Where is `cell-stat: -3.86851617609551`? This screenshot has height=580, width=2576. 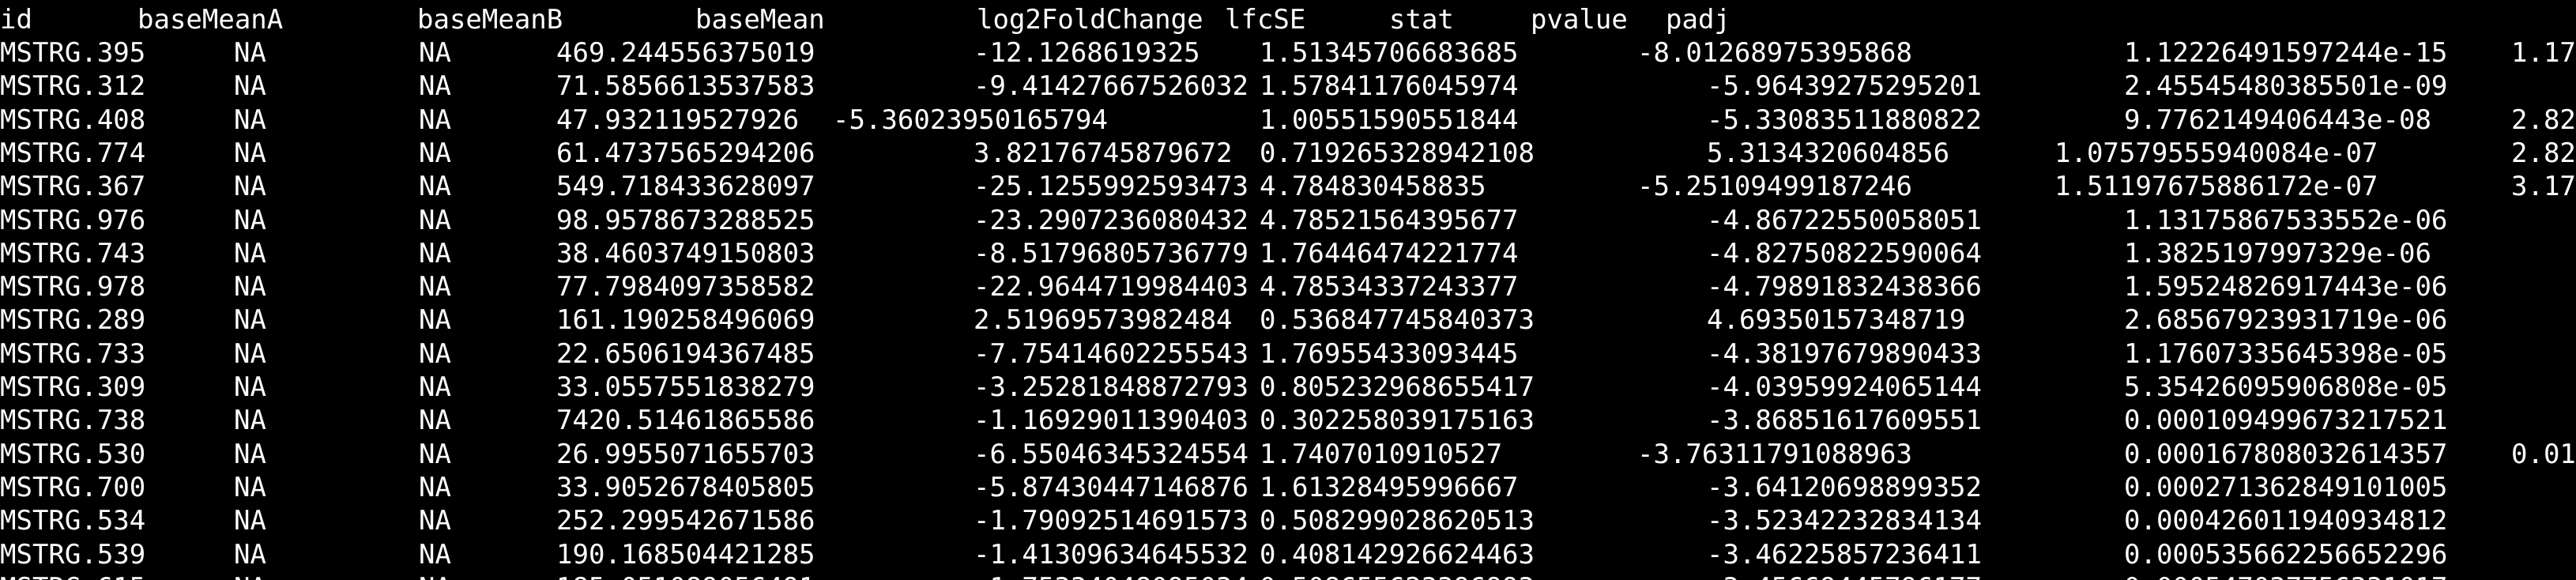
cell-stat: -3.86851617609551 is located at coordinates (1844, 421).